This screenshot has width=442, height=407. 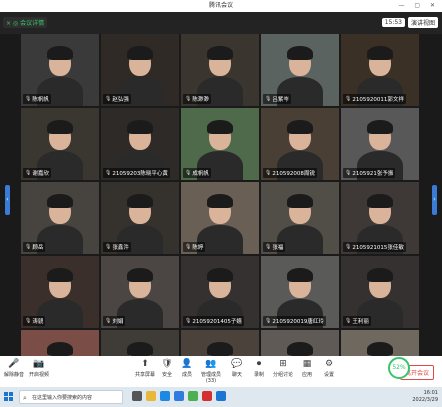 I want to click on settings-button: ⚙ 设置, so click(x=329, y=368).